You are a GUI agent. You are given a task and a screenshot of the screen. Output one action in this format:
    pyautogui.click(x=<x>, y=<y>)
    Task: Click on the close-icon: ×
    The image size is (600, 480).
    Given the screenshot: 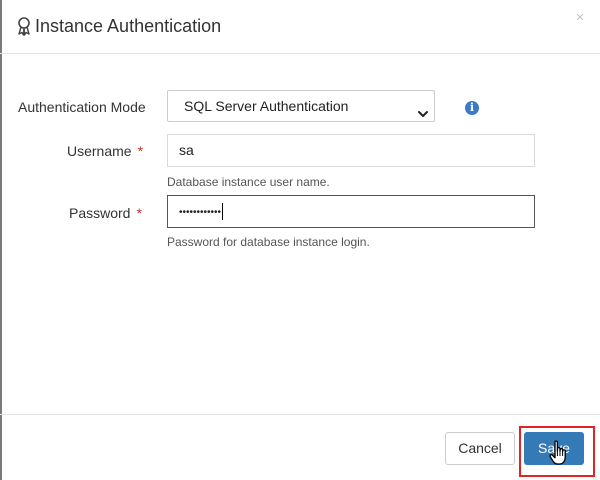 What is the action you would take?
    pyautogui.click(x=580, y=18)
    